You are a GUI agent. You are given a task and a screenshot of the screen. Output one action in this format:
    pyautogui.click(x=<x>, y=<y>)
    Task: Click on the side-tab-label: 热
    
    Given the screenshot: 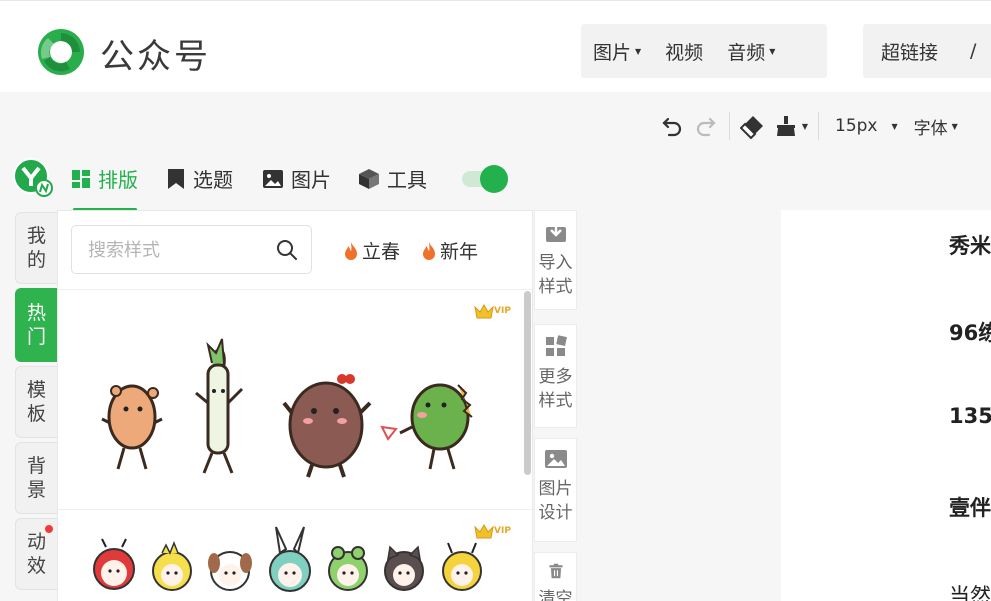 What is the action you would take?
    pyautogui.click(x=36, y=313)
    